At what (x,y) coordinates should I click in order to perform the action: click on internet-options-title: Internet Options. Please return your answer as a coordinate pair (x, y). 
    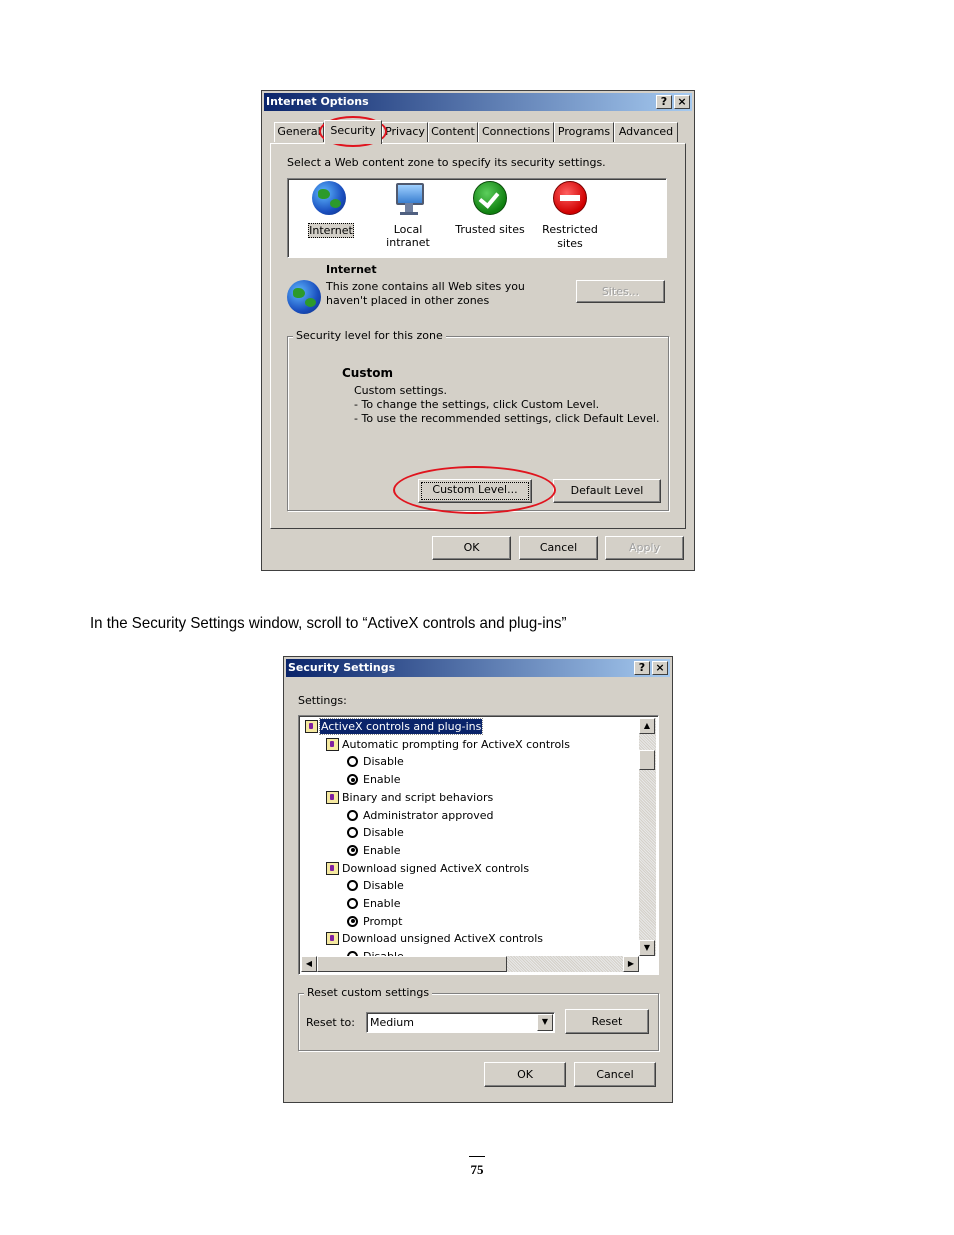
    Looking at the image, I should click on (317, 101).